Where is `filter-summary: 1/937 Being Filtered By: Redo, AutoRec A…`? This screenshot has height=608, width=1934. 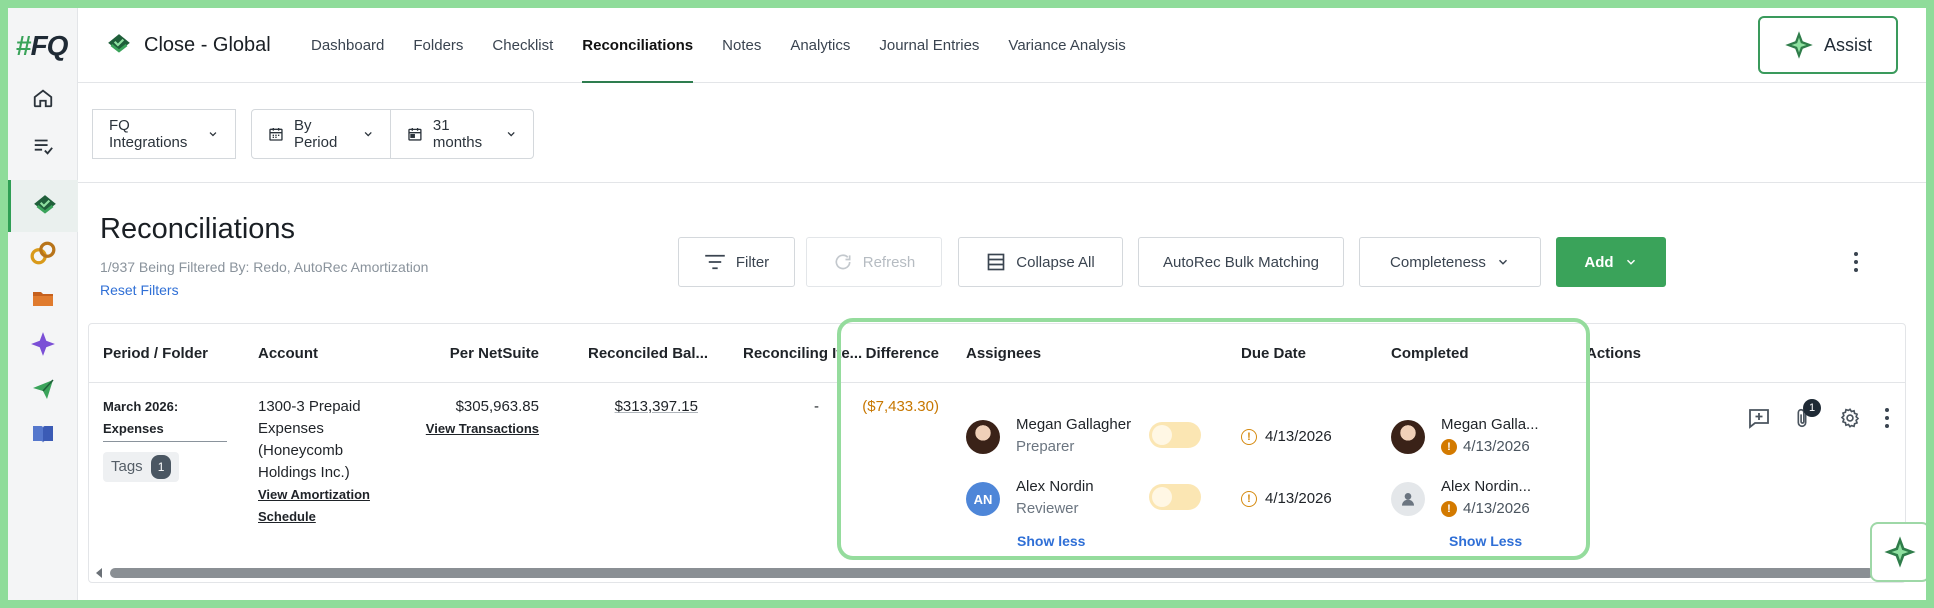 filter-summary: 1/937 Being Filtered By: Redo, AutoRec A… is located at coordinates (264, 267).